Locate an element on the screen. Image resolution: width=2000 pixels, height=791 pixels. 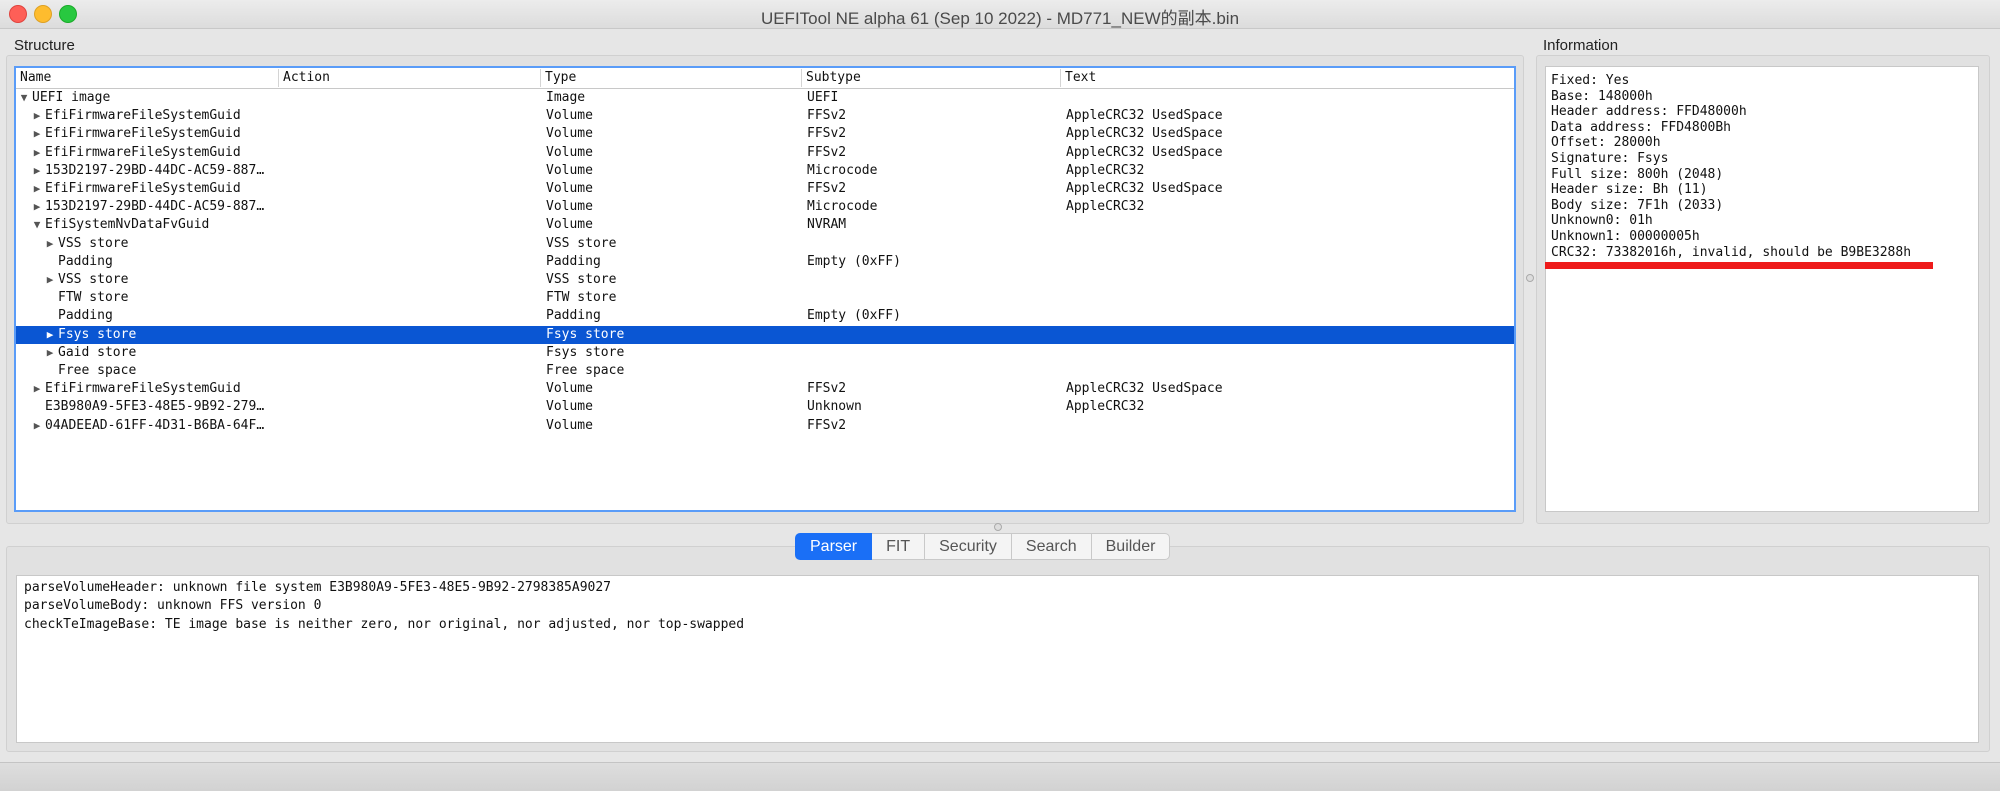
info-line: Full size: 800h (2048) is located at coordinates (1637, 174).